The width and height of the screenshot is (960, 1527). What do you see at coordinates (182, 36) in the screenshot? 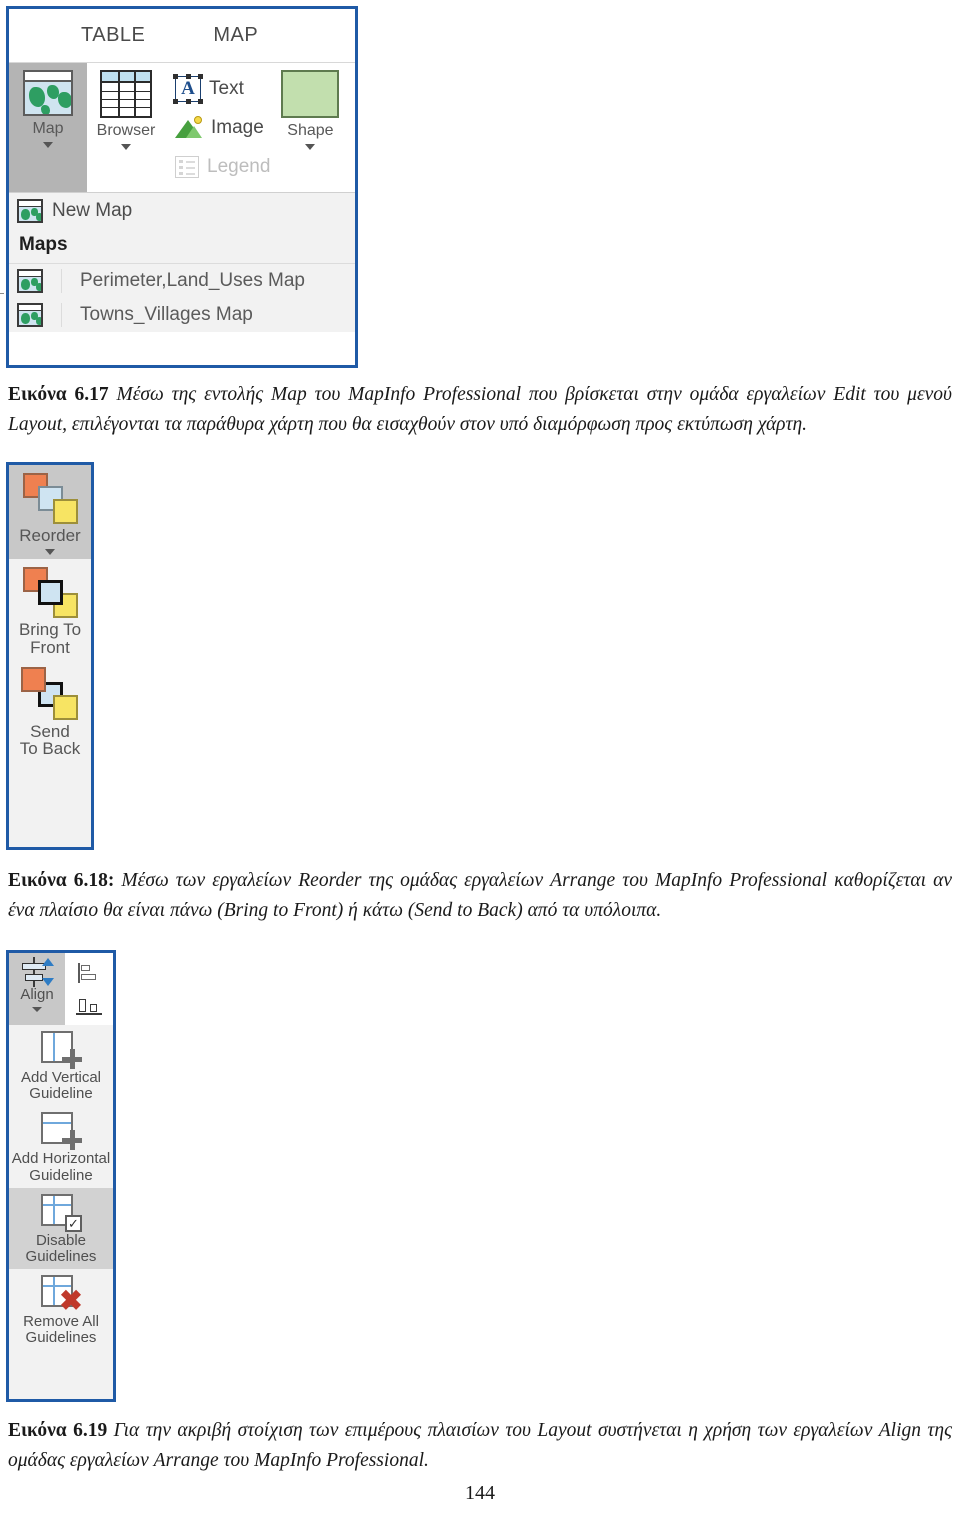
I see `ribbon-tab-bar: TABLE MAP` at bounding box center [182, 36].